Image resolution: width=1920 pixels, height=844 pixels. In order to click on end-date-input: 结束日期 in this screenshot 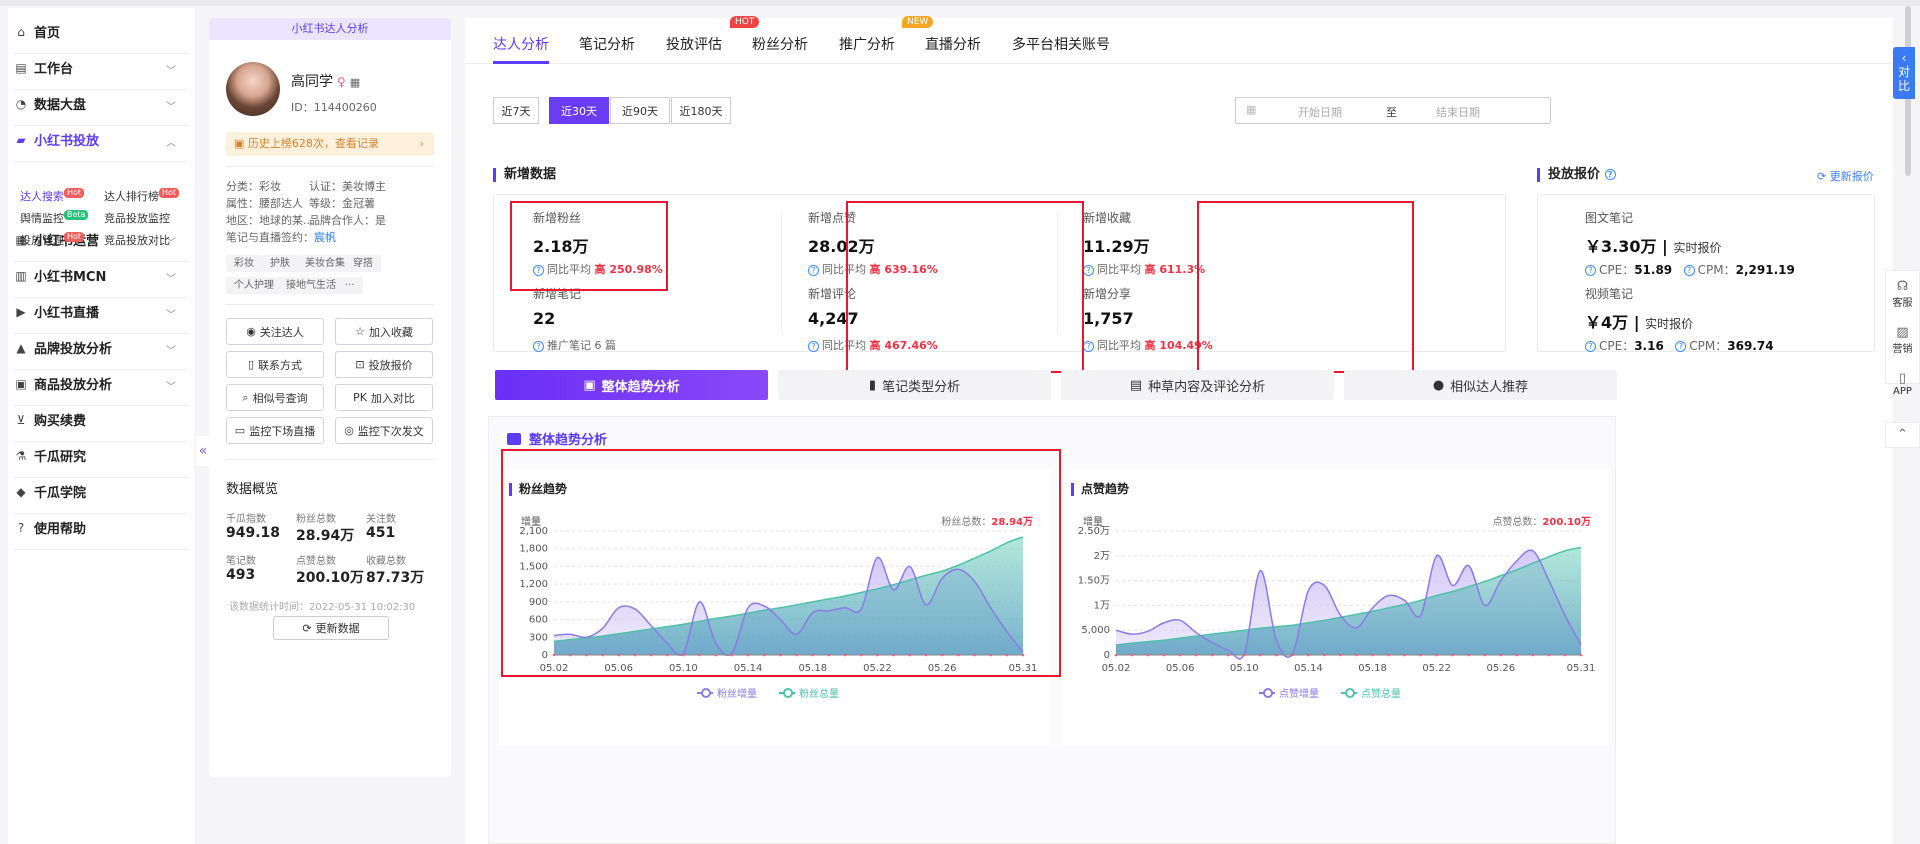, I will do `click(1458, 112)`.